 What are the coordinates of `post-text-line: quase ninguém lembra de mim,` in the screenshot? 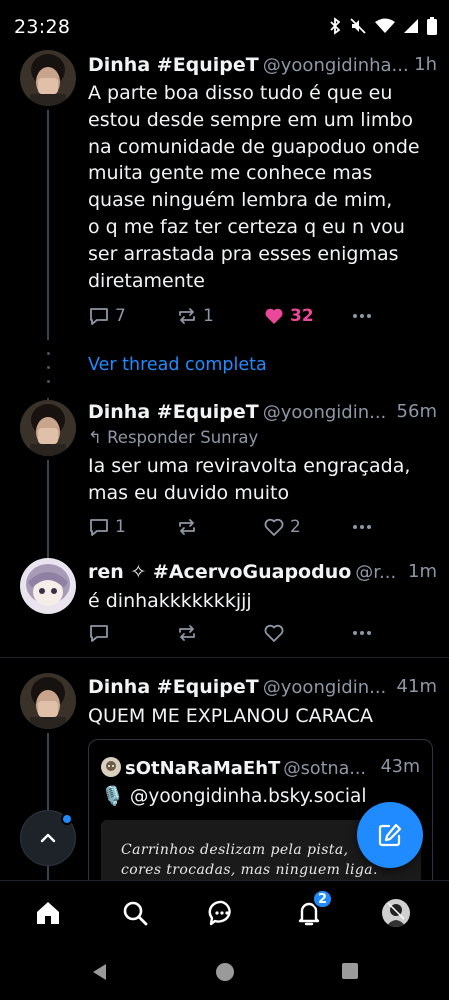 It's located at (240, 200).